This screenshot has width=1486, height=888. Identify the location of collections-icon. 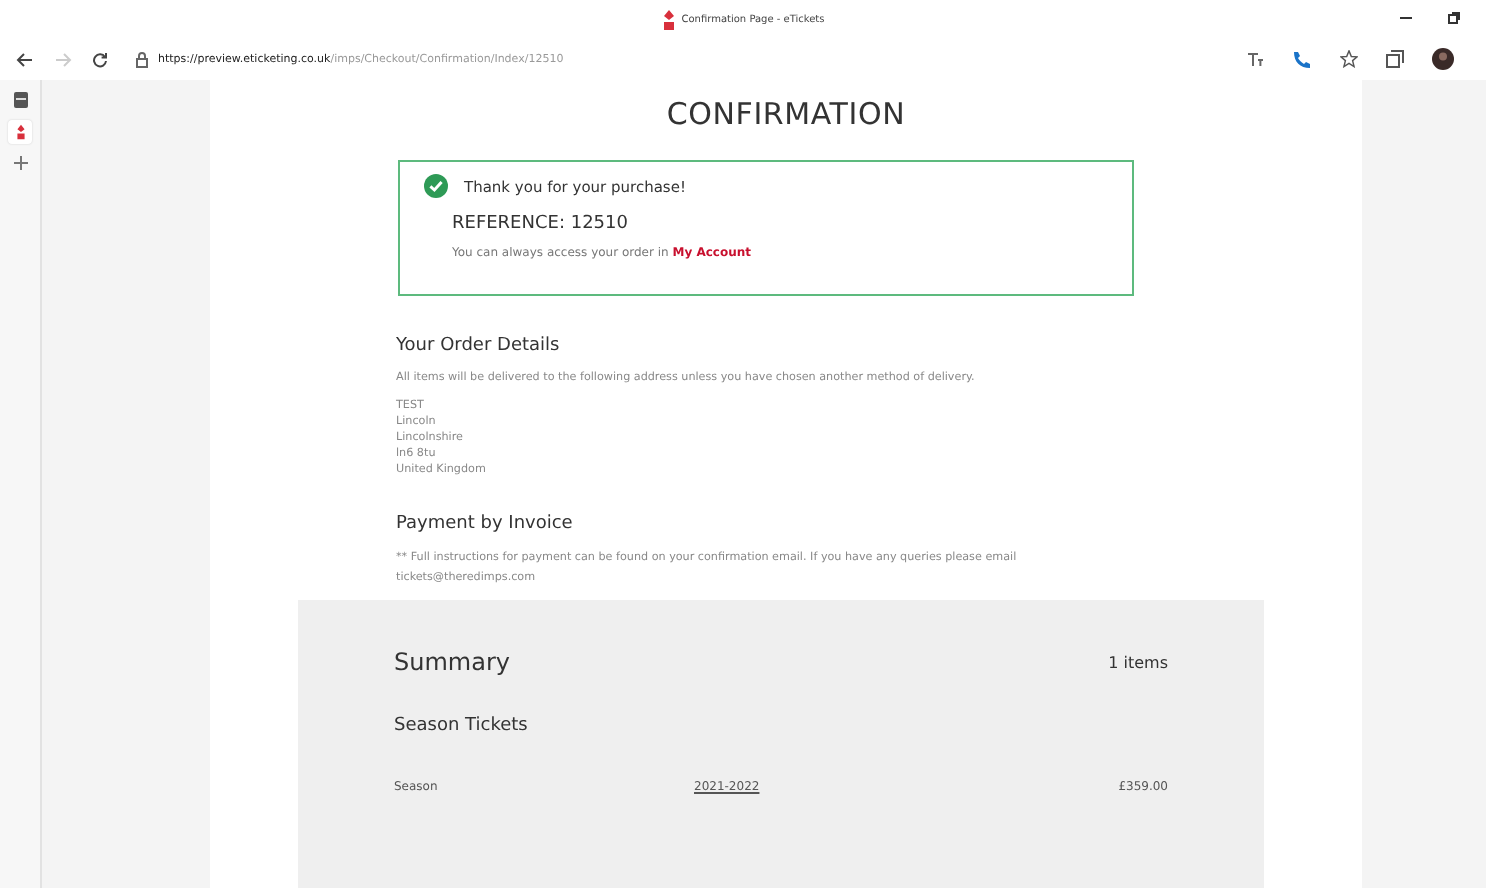
(1395, 59).